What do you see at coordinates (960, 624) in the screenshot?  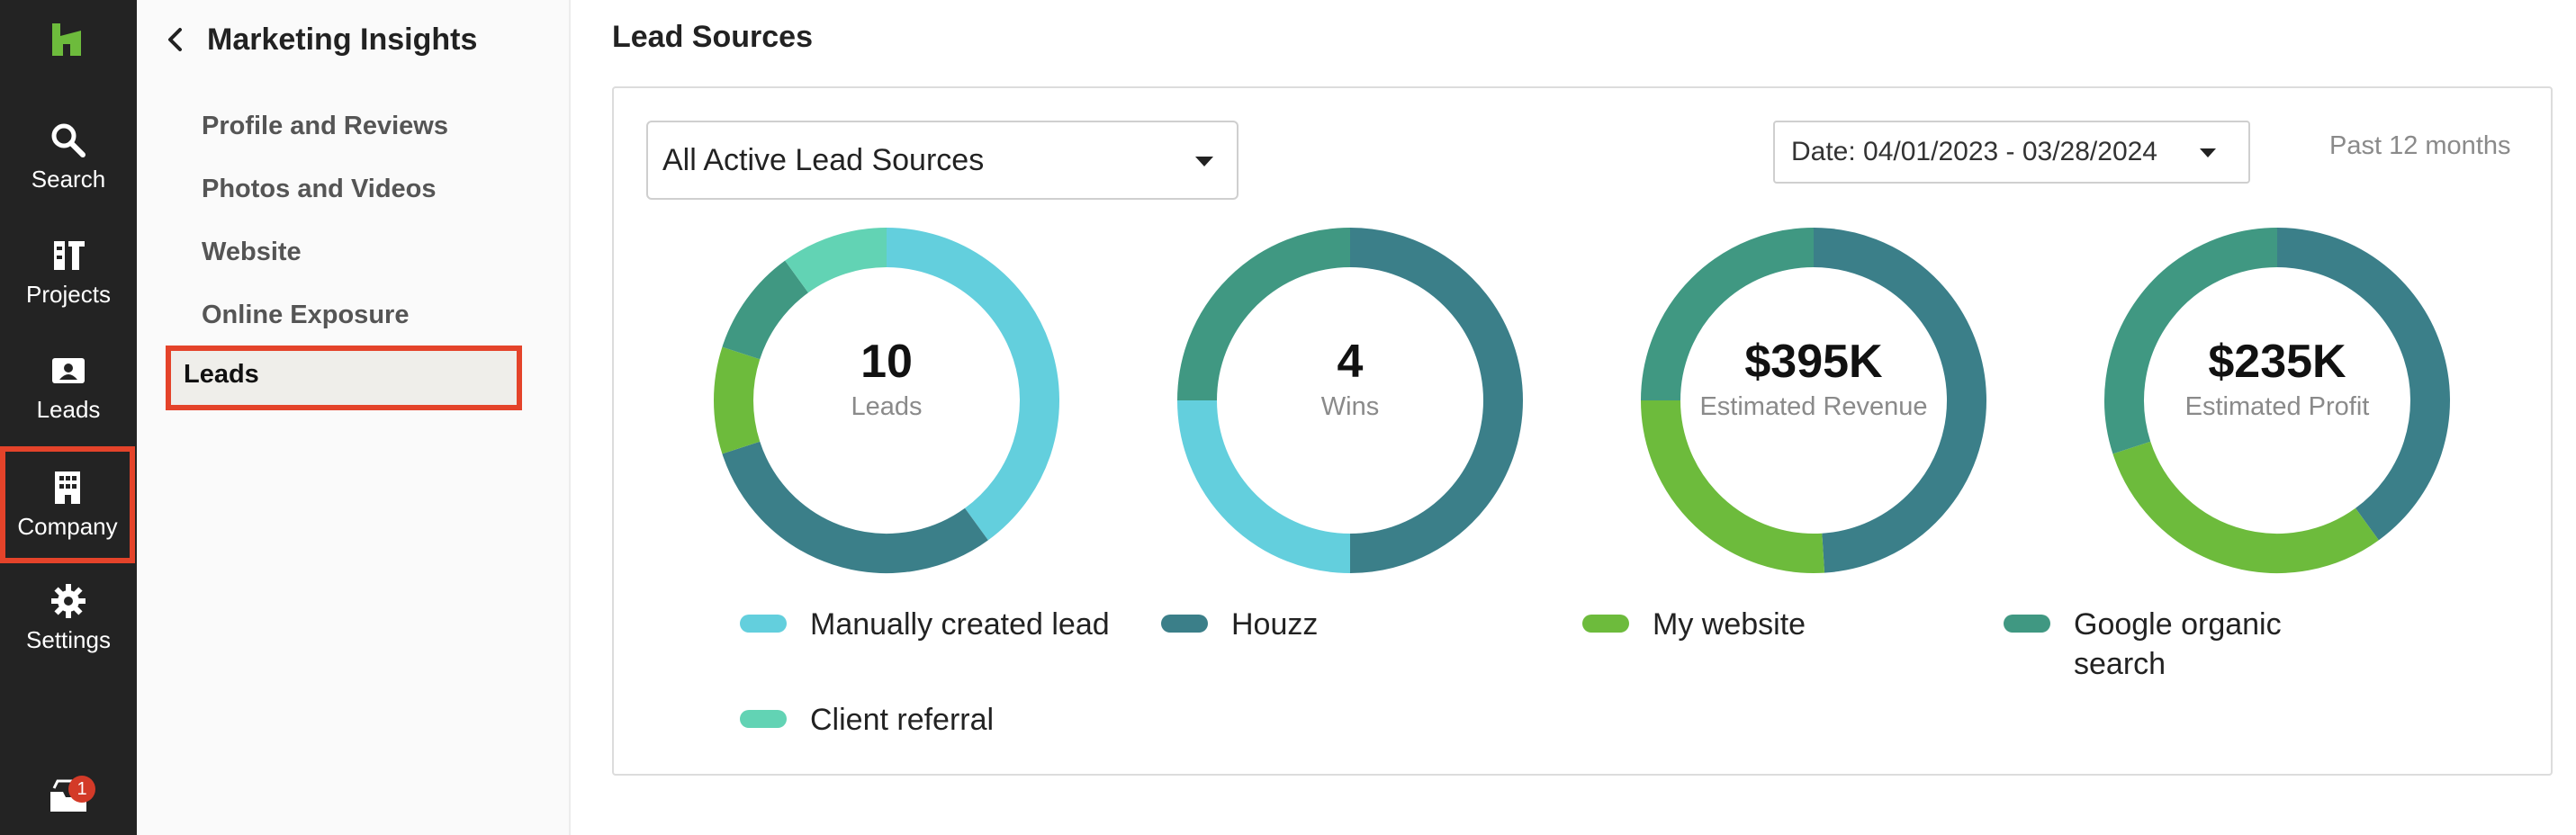 I see `legend-label: Manually created lead` at bounding box center [960, 624].